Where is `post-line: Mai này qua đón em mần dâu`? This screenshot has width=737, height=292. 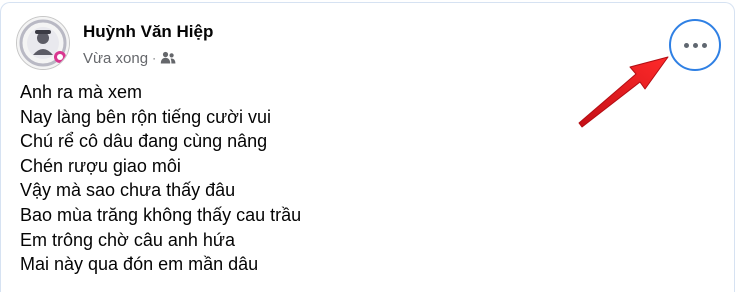 post-line: Mai này qua đón em mần dâu is located at coordinates (139, 264).